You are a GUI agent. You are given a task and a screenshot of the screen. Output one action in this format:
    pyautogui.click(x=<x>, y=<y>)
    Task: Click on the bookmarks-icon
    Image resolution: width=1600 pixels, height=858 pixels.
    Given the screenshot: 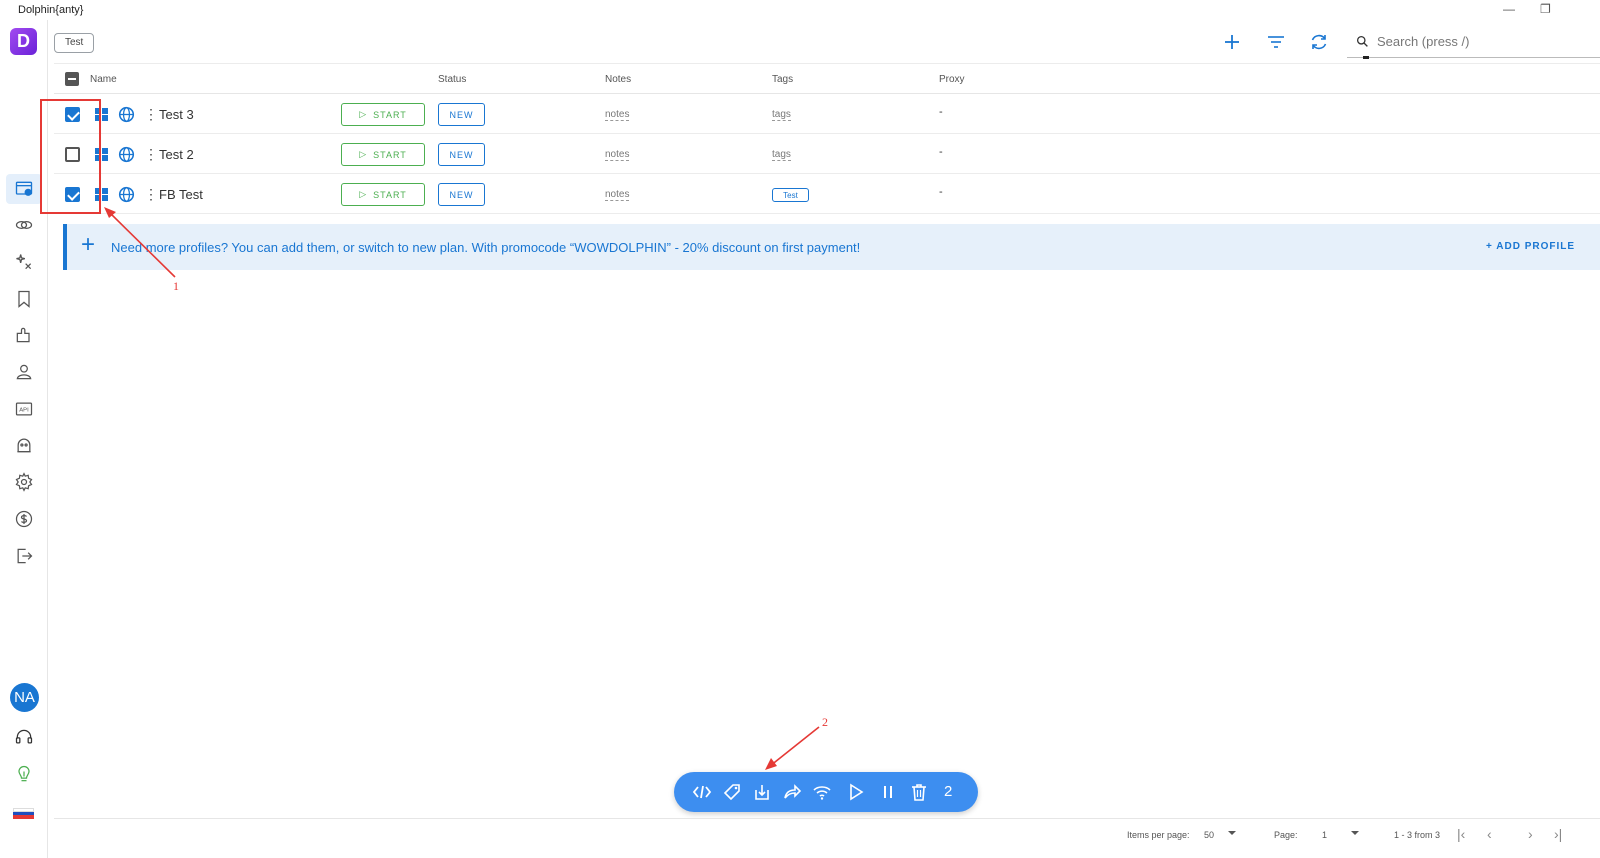 What is the action you would take?
    pyautogui.click(x=24, y=299)
    